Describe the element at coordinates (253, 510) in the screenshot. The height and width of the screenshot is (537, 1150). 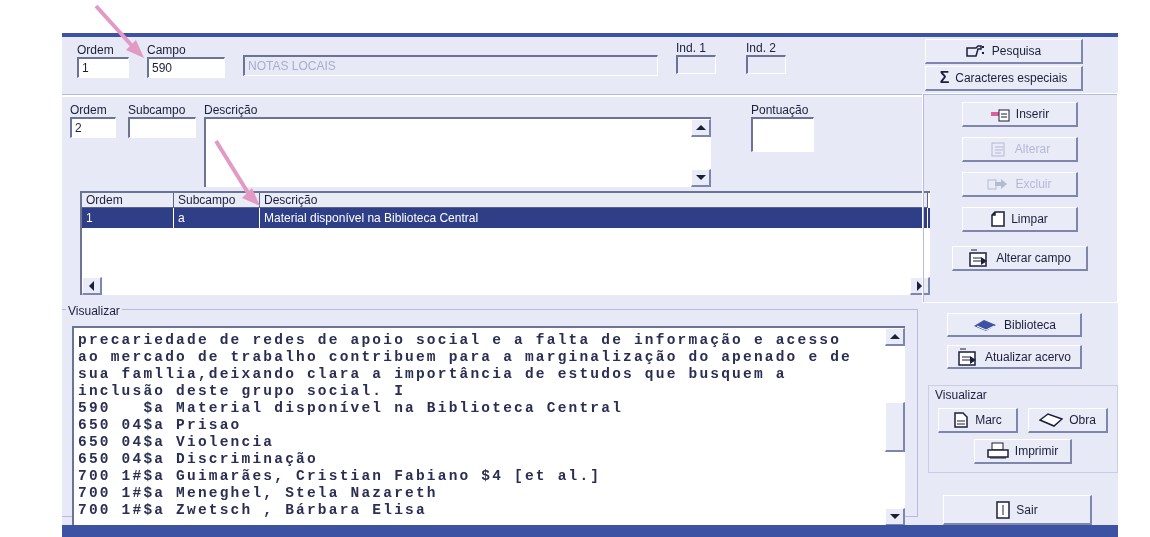
I see `text-line: 700 1#$a Zwetsch , Bárbara Elisa` at that location.